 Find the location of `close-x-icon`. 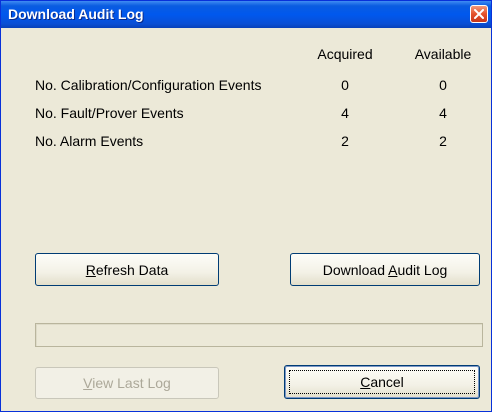

close-x-icon is located at coordinates (479, 14).